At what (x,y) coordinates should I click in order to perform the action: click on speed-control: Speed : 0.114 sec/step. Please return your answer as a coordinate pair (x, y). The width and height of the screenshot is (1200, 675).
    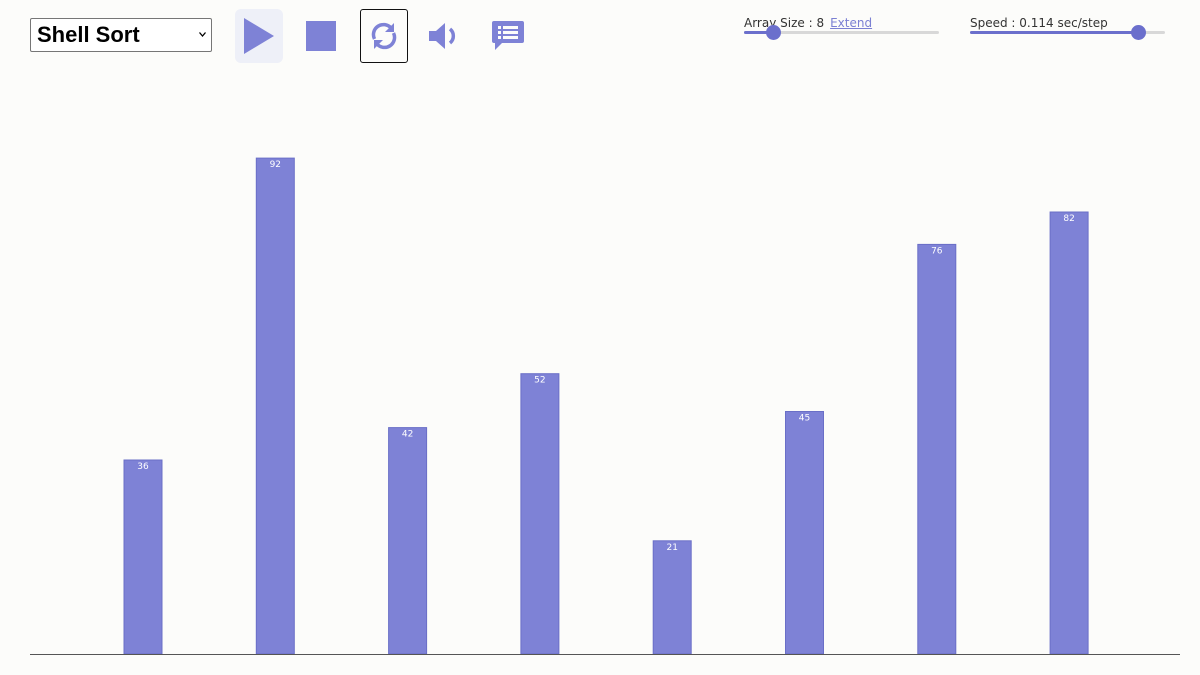
    Looking at the image, I should click on (1039, 23).